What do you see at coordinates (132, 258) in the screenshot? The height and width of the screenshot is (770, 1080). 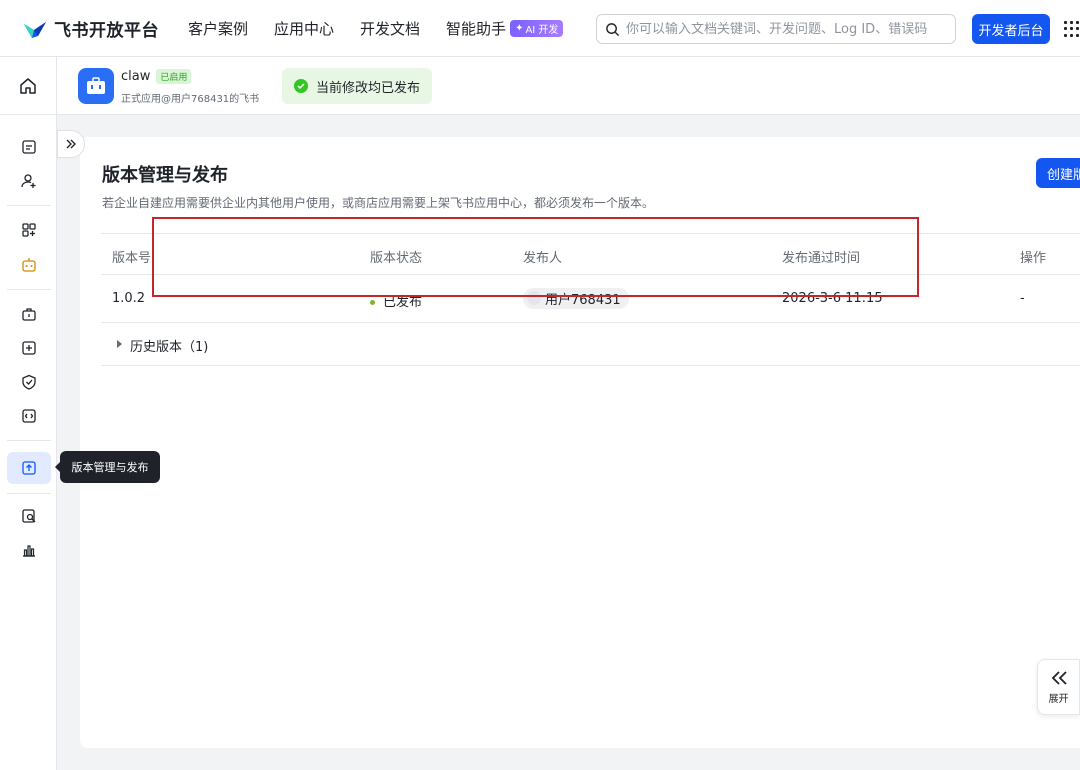 I see `column-version: 版本号` at bounding box center [132, 258].